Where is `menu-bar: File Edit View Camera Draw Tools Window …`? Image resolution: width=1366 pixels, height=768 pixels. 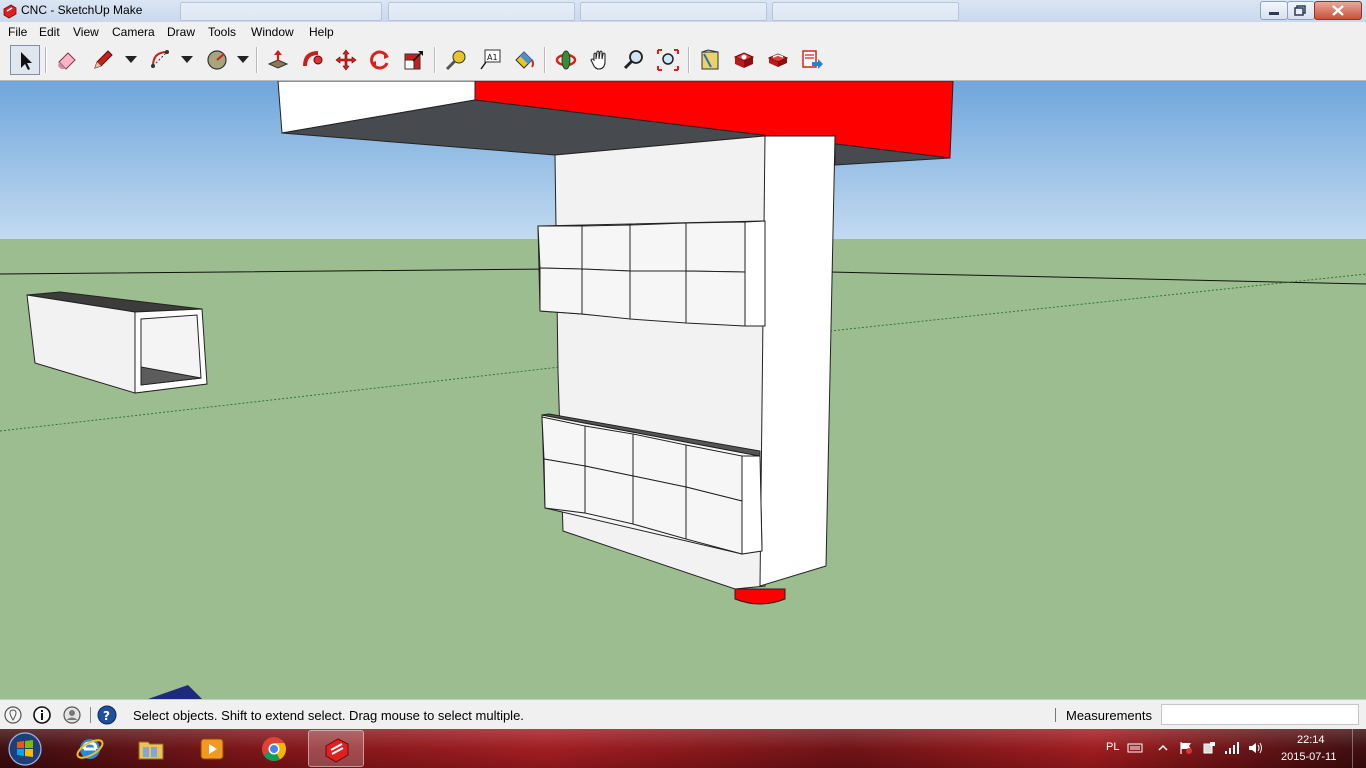 menu-bar: File Edit View Camera Draw Tools Window … is located at coordinates (683, 32).